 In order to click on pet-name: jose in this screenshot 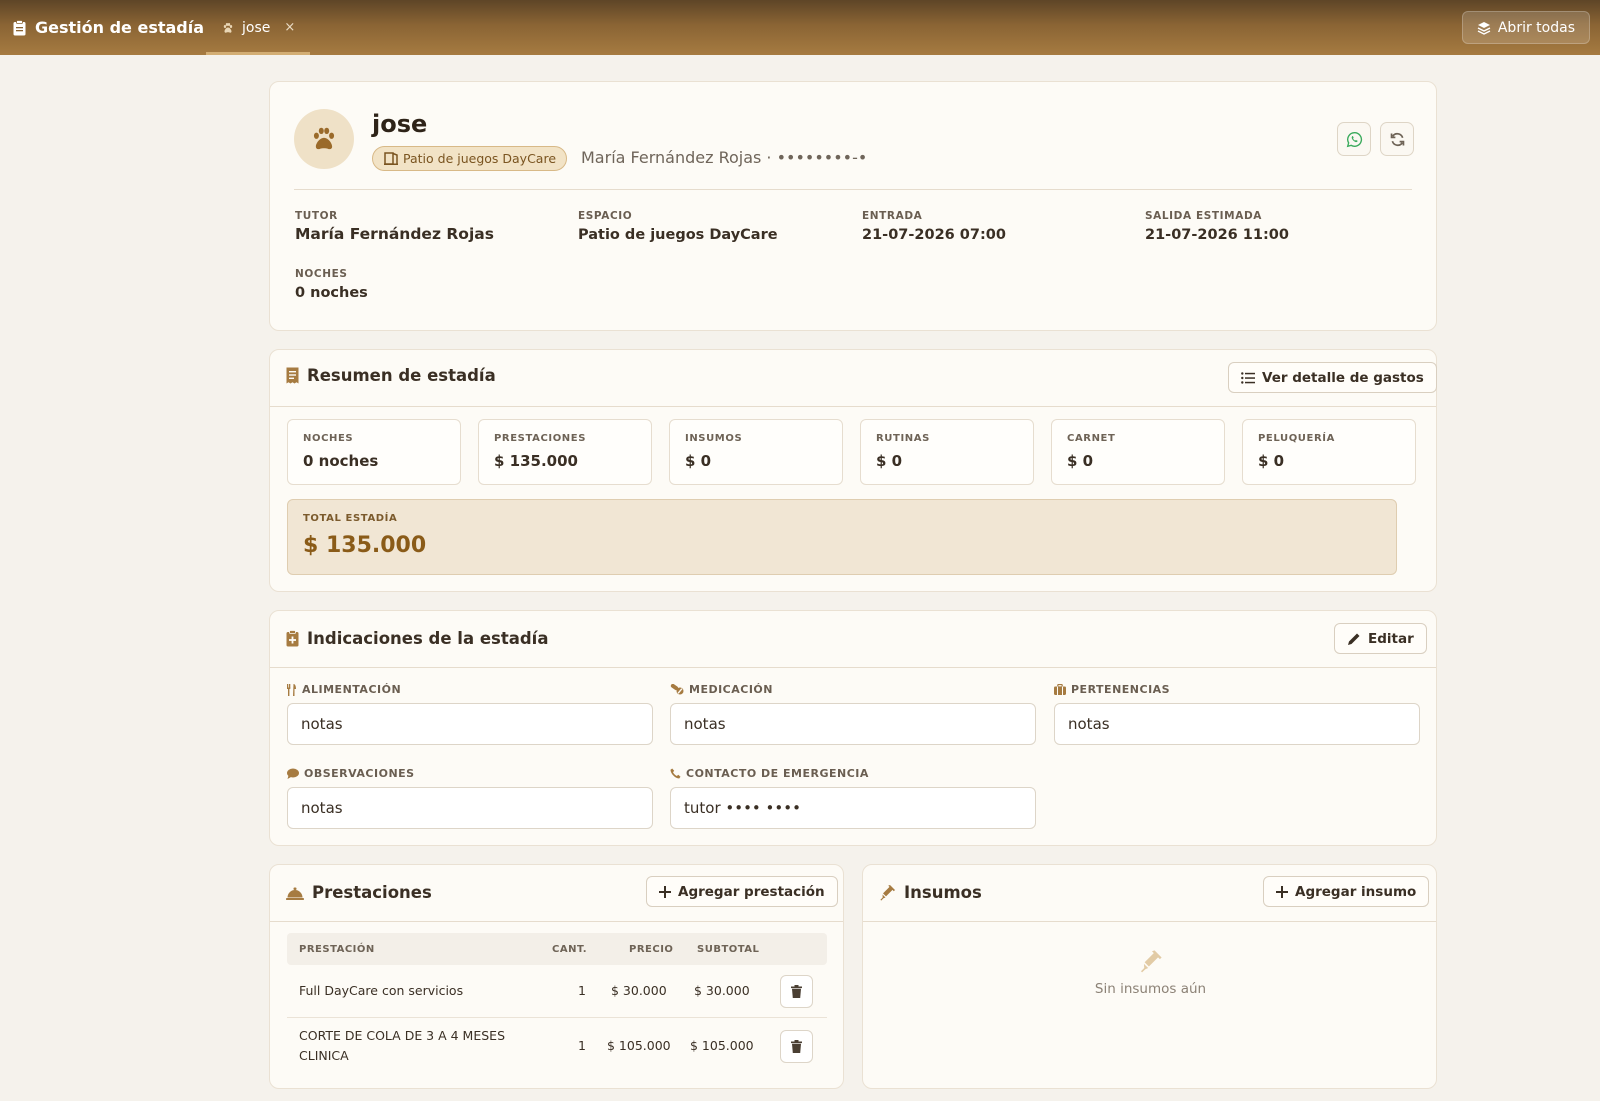, I will do `click(400, 124)`.